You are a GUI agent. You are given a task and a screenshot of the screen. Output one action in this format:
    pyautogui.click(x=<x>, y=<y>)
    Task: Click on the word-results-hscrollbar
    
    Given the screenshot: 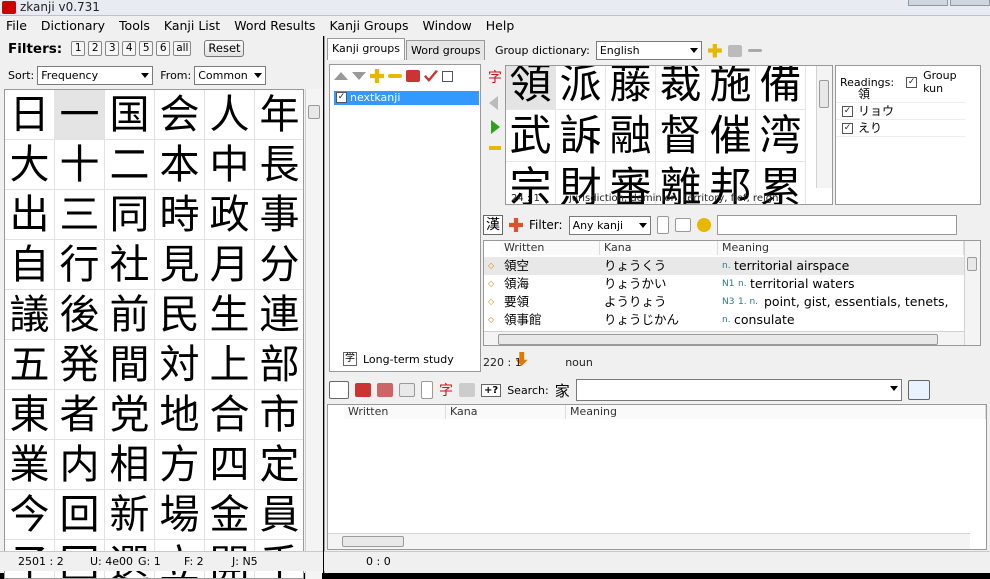 What is the action you would take?
    pyautogui.click(x=724, y=338)
    